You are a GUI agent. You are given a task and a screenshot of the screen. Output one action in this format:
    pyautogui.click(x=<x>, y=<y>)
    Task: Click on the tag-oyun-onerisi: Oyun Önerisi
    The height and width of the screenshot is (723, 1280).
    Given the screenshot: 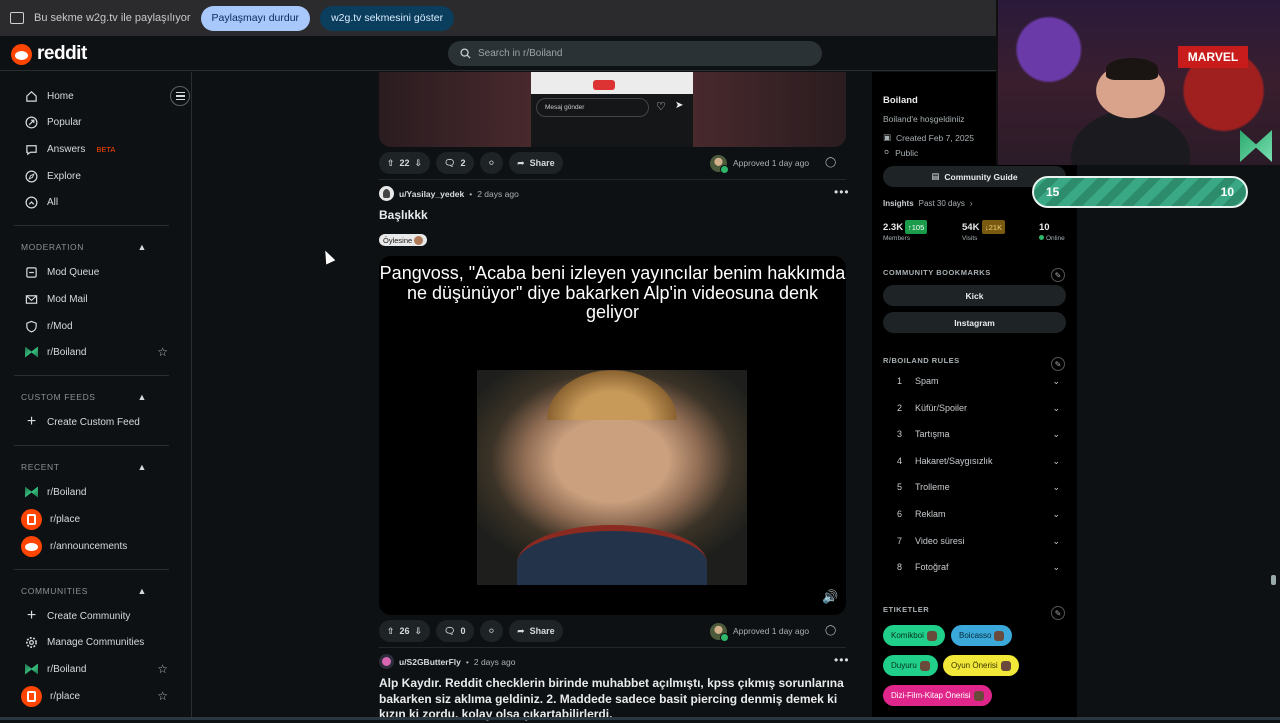 What is the action you would take?
    pyautogui.click(x=981, y=665)
    